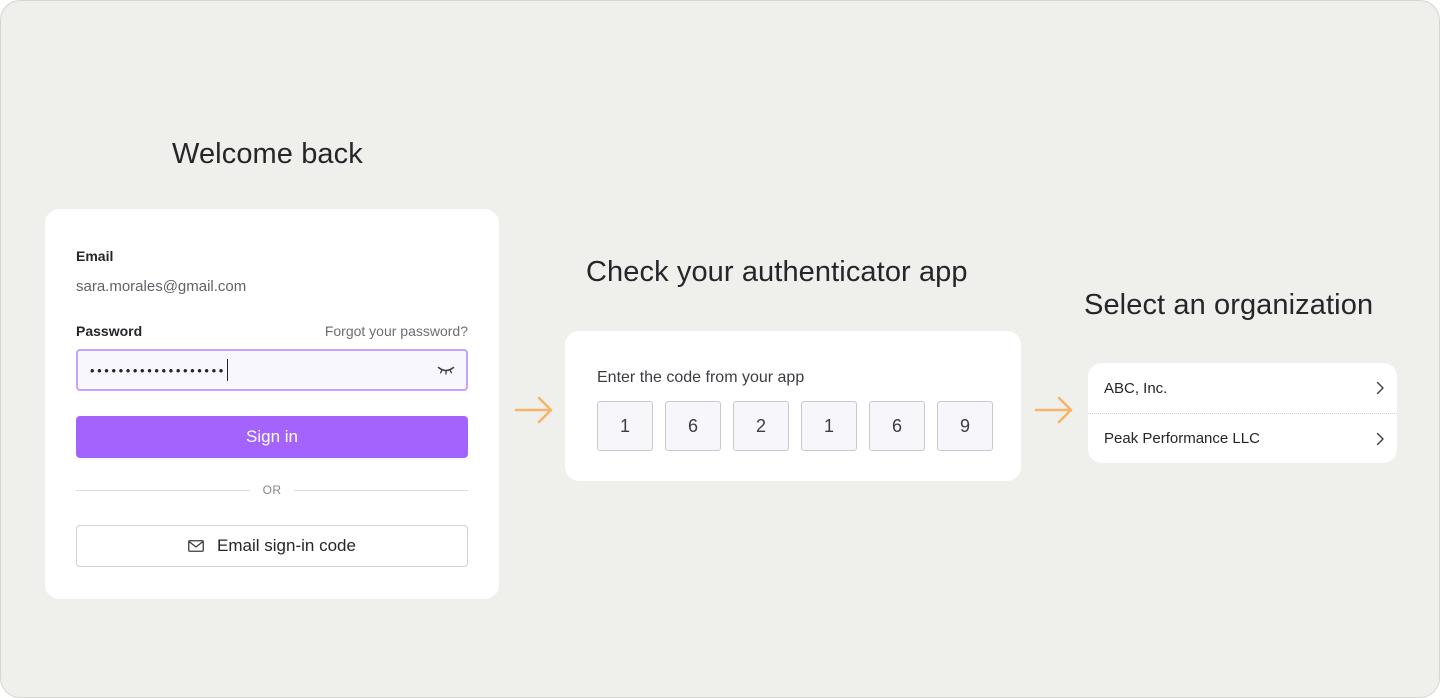  What do you see at coordinates (761, 426) in the screenshot?
I see `code-digit-input: 2` at bounding box center [761, 426].